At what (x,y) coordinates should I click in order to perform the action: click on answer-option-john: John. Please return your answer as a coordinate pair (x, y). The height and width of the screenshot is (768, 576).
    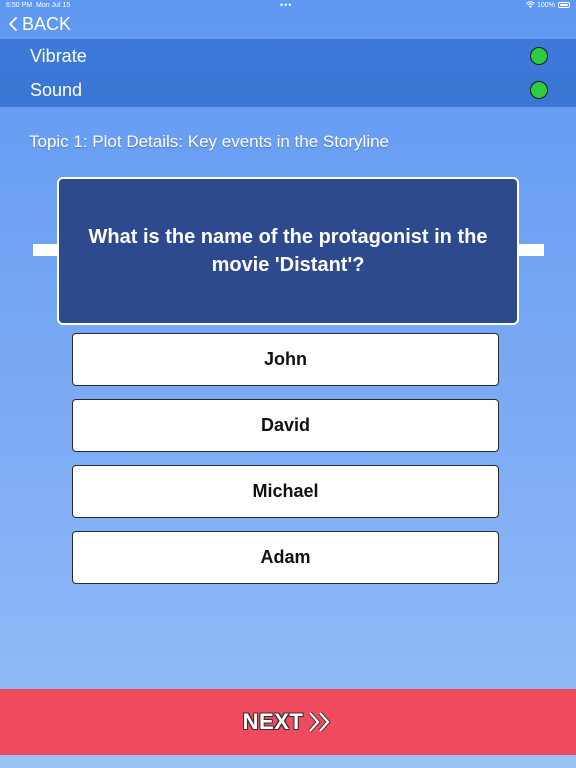
    Looking at the image, I should click on (285, 359).